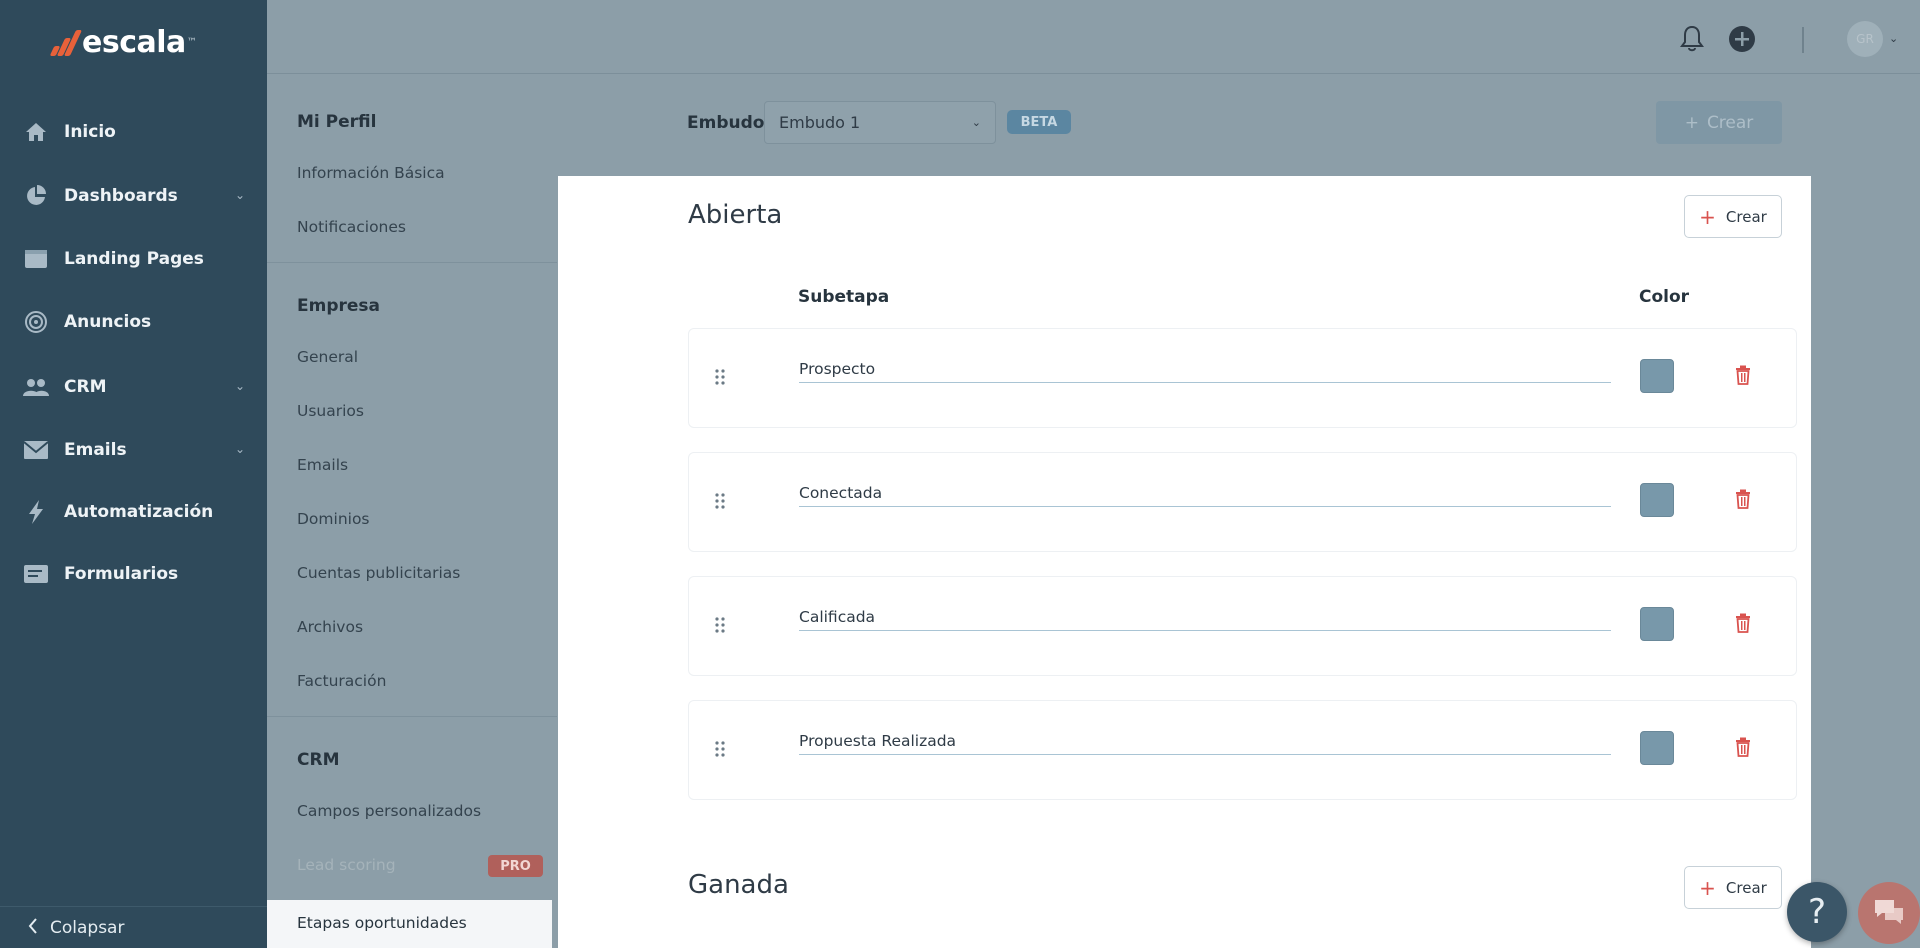 The height and width of the screenshot is (948, 1920). What do you see at coordinates (1803, 40) in the screenshot?
I see `top-bar-divider` at bounding box center [1803, 40].